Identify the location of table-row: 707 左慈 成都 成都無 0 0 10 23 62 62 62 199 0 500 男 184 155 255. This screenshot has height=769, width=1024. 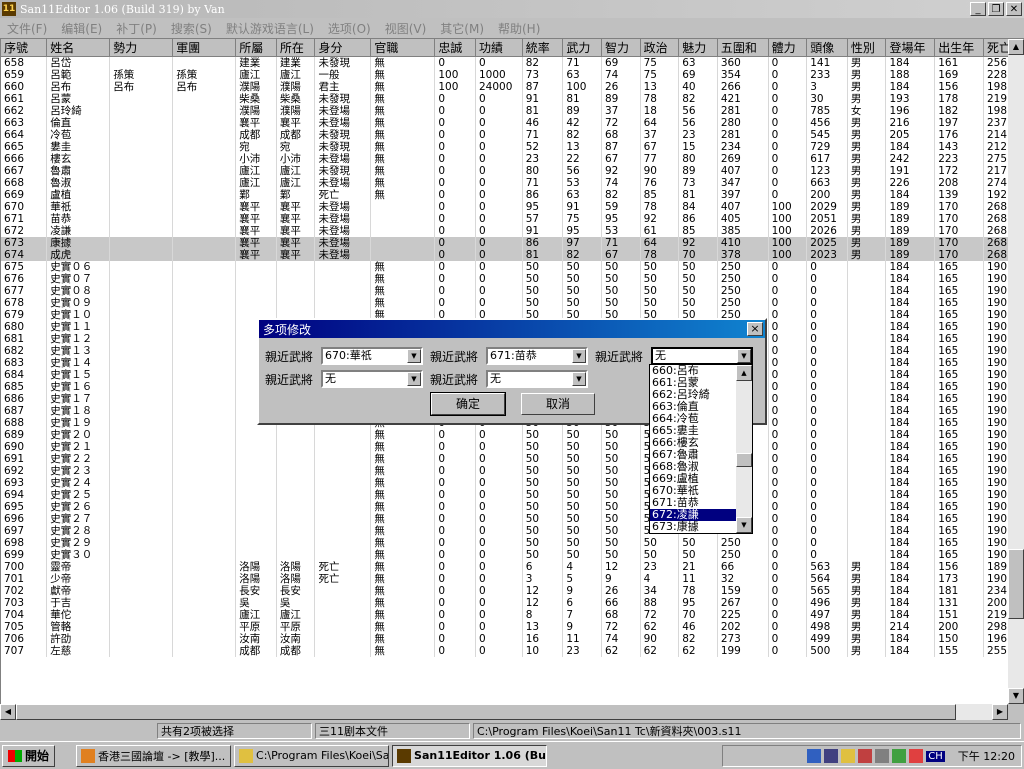
(505, 651).